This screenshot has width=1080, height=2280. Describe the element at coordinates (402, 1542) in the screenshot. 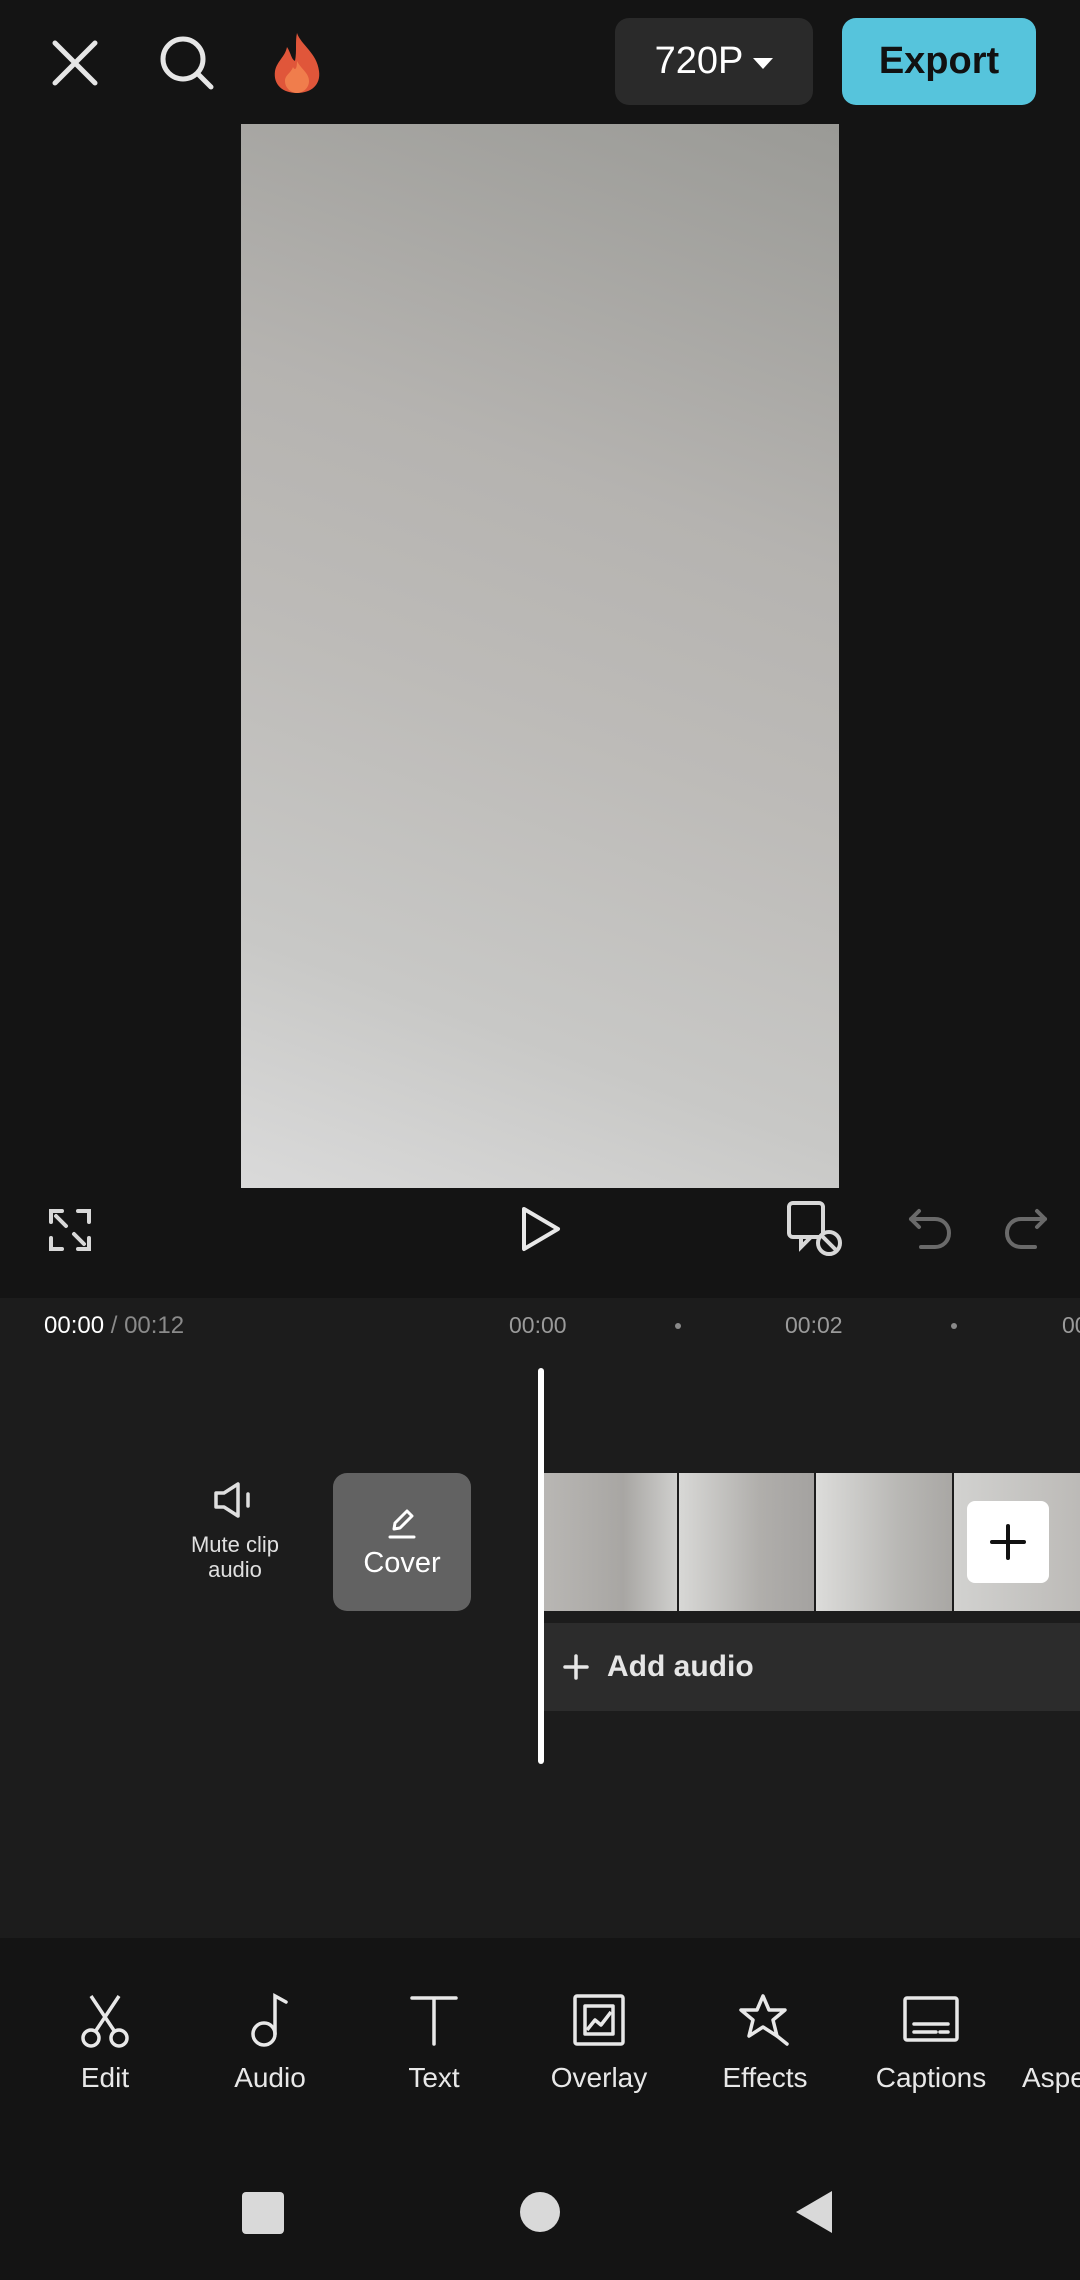

I see `cover-button: Cover` at that location.